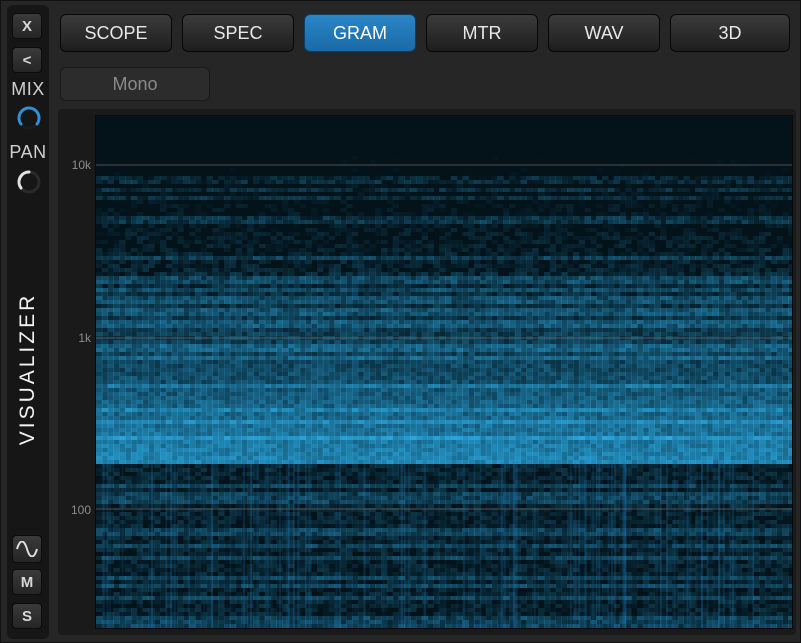 This screenshot has width=801, height=643. What do you see at coordinates (80, 510) in the screenshot?
I see `y-label-100: 100` at bounding box center [80, 510].